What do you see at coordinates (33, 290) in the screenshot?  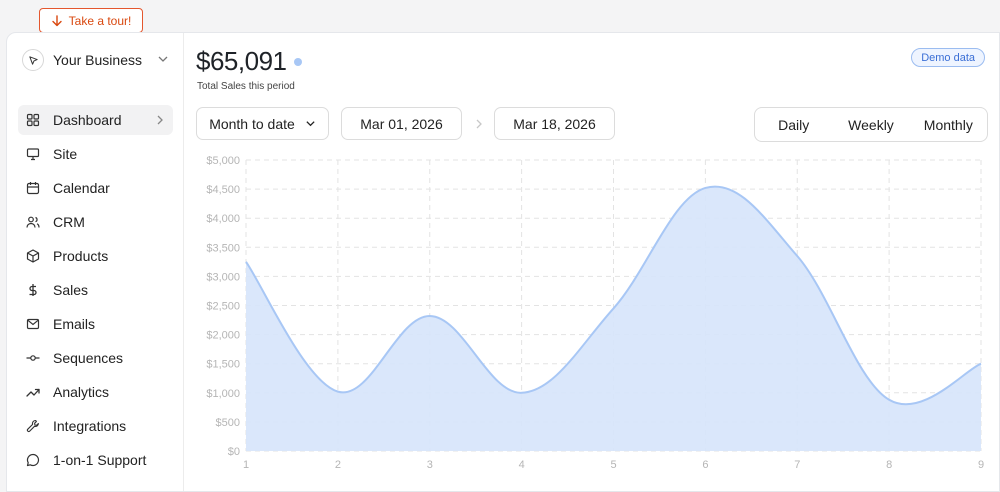 I see `dollar-icon` at bounding box center [33, 290].